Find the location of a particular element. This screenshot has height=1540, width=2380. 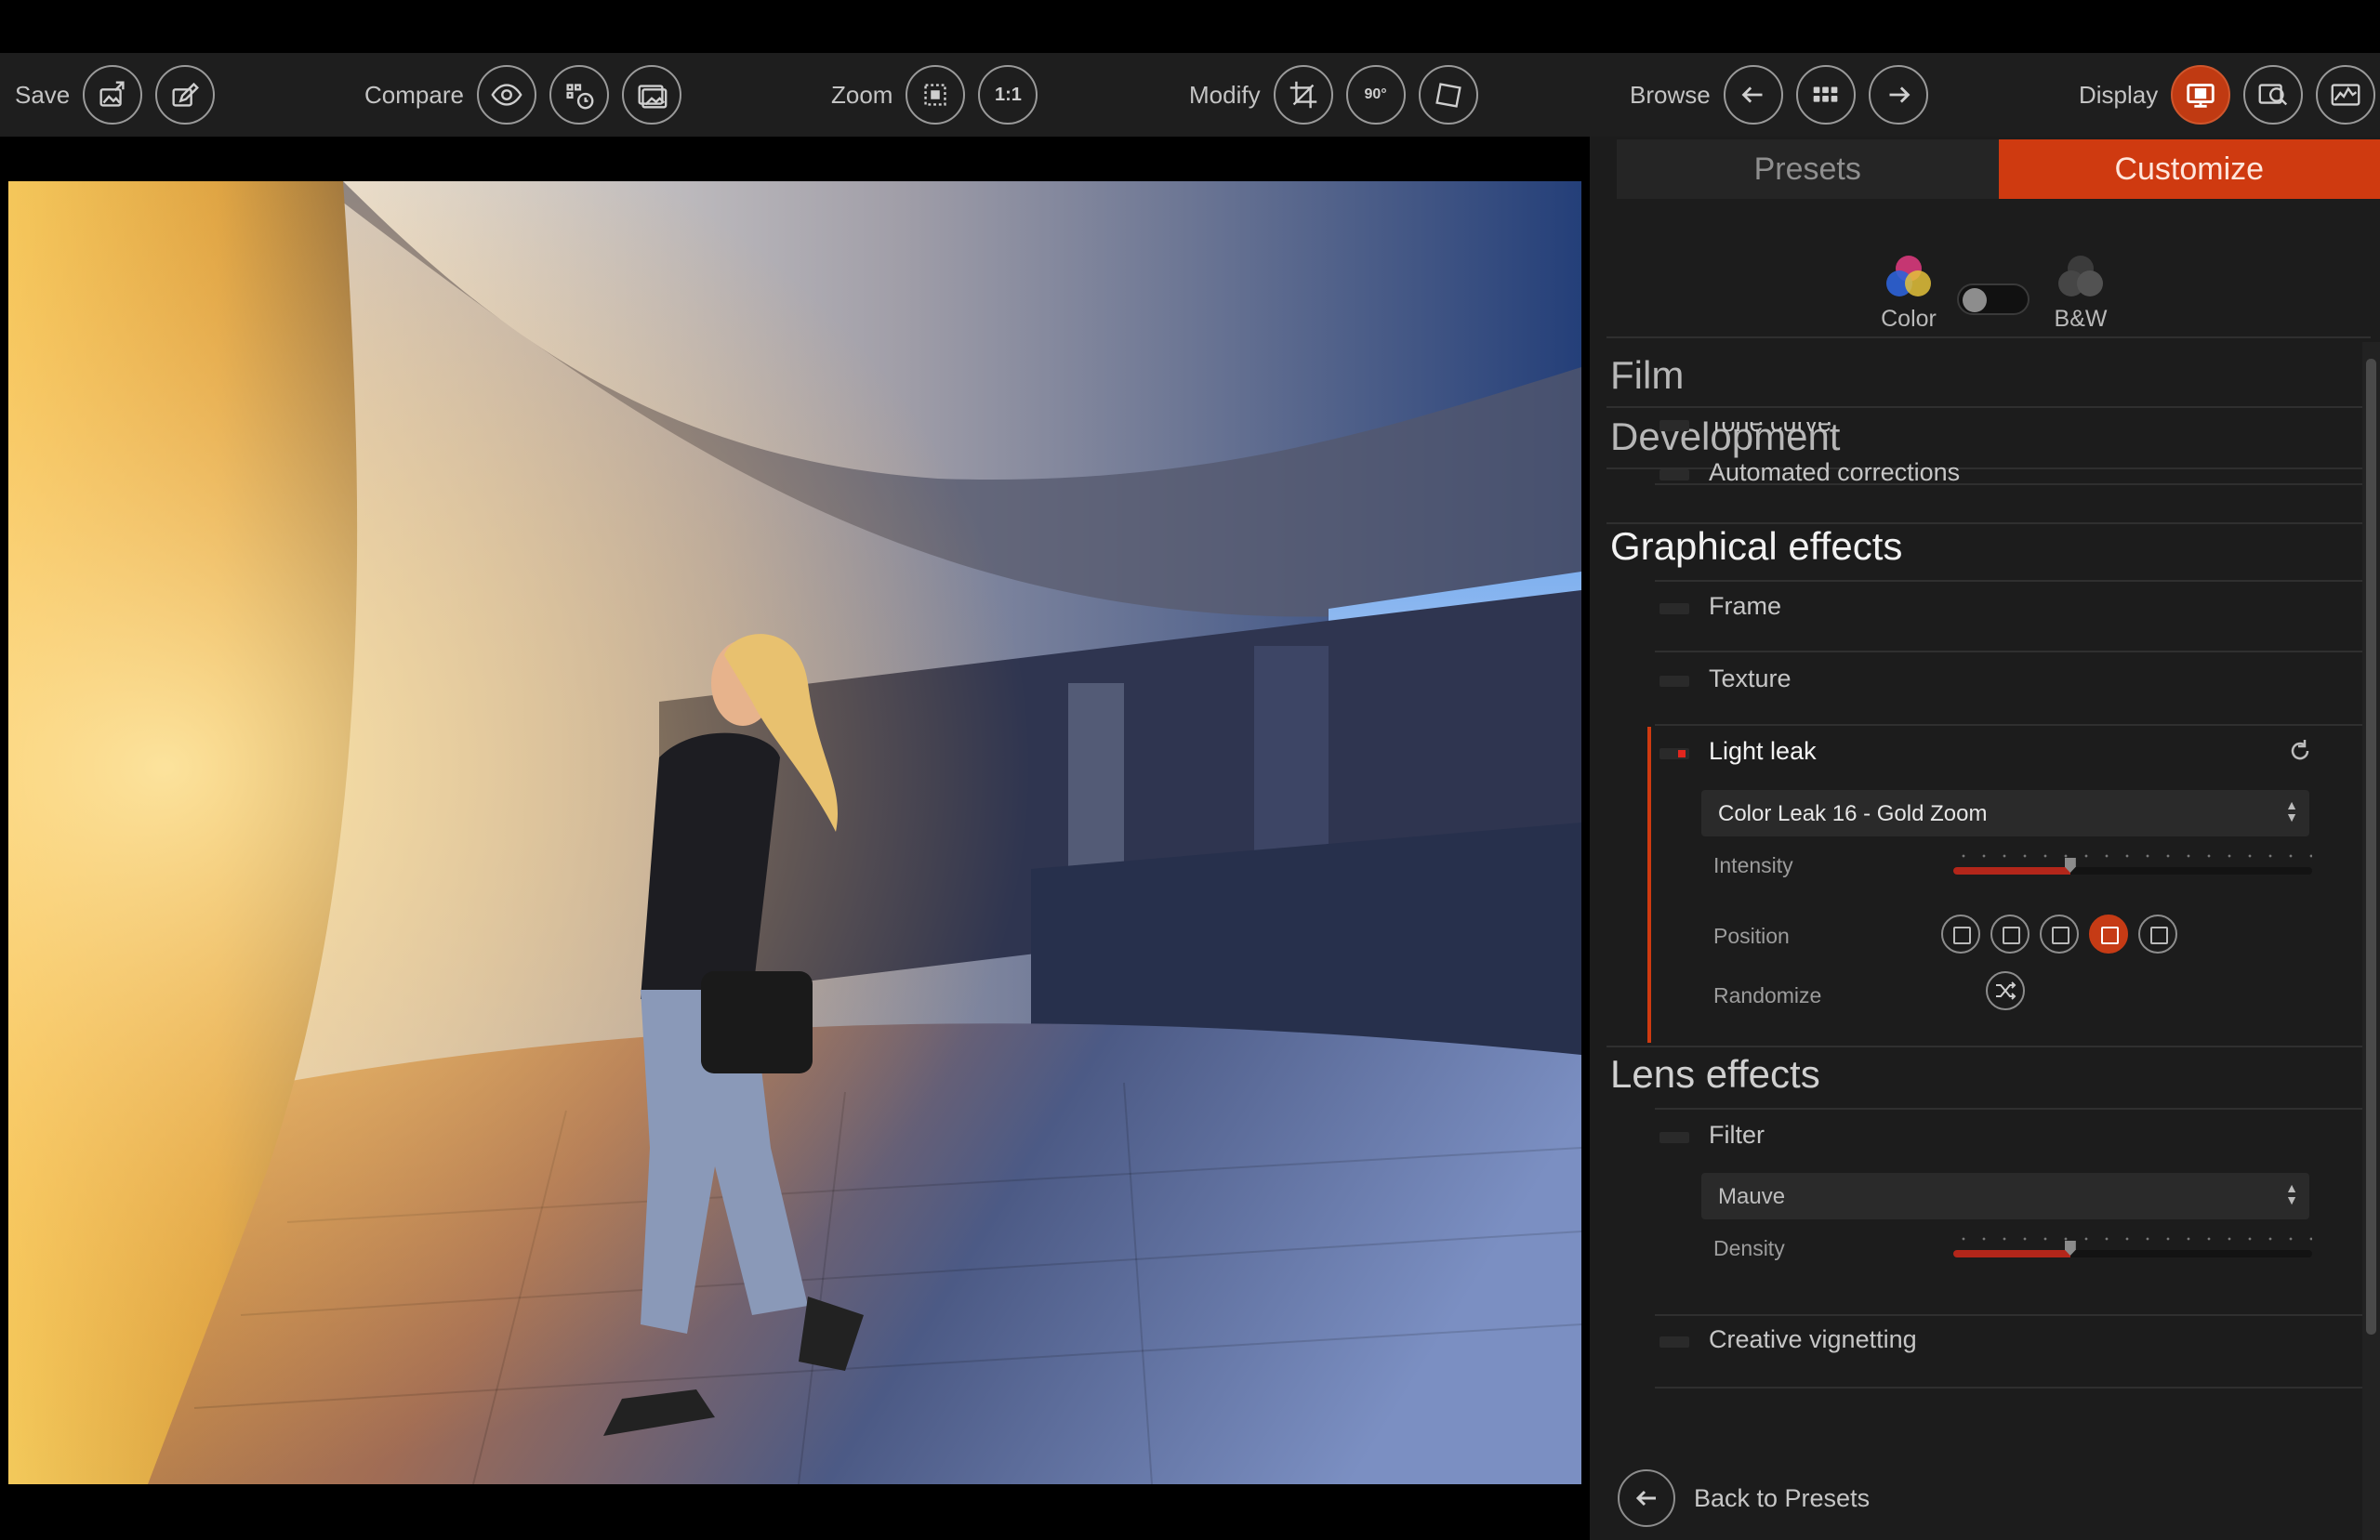

section-graphical-effects: Graphical effects is located at coordinates (1988, 546).